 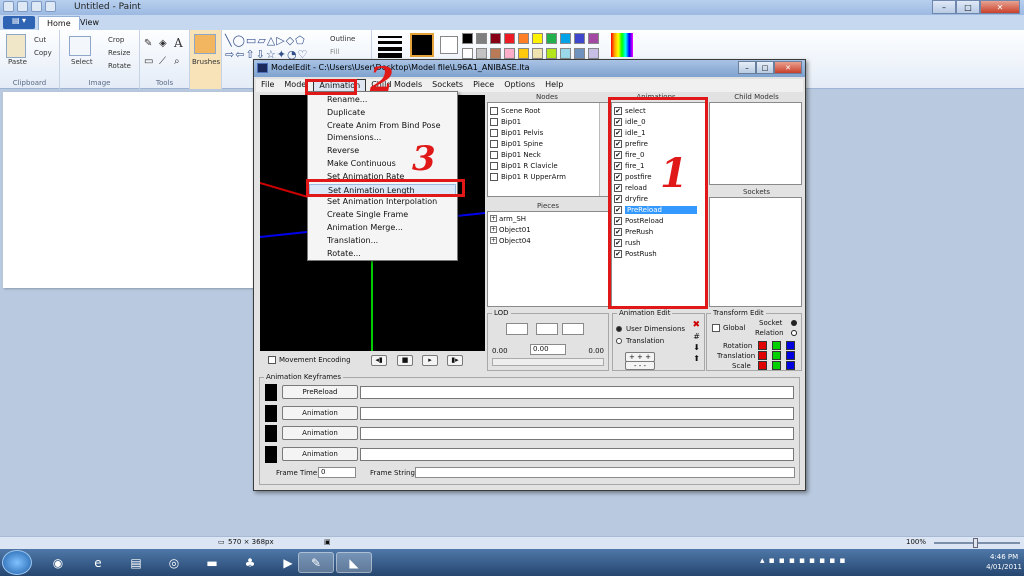 I want to click on minimize-button: –, so click(x=944, y=7).